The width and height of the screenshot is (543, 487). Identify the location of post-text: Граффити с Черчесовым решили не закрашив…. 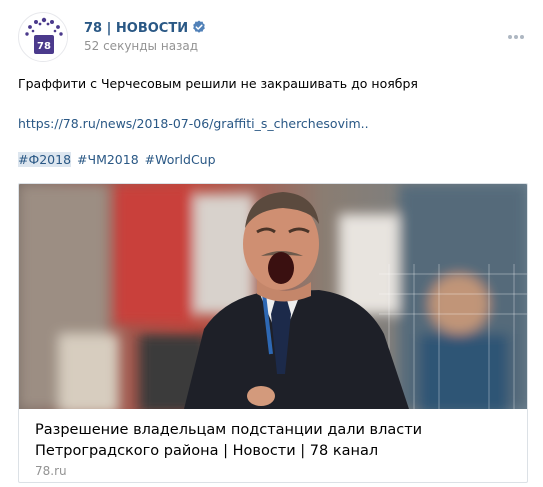
(218, 83).